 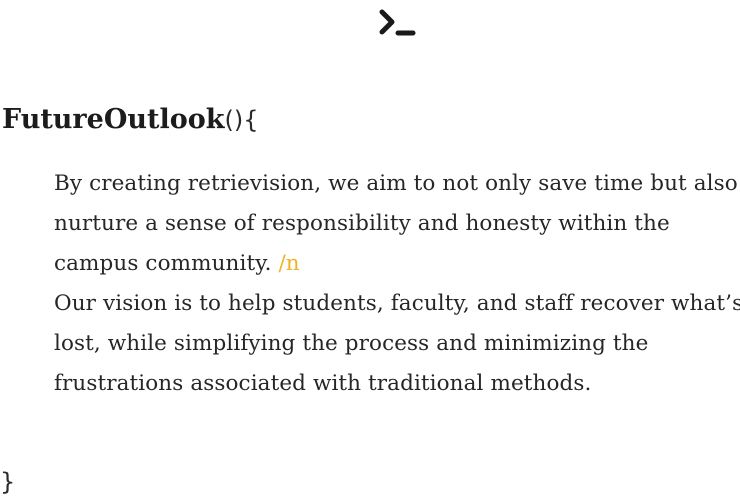 I want to click on function-name: FutureOutlook, so click(x=113, y=119).